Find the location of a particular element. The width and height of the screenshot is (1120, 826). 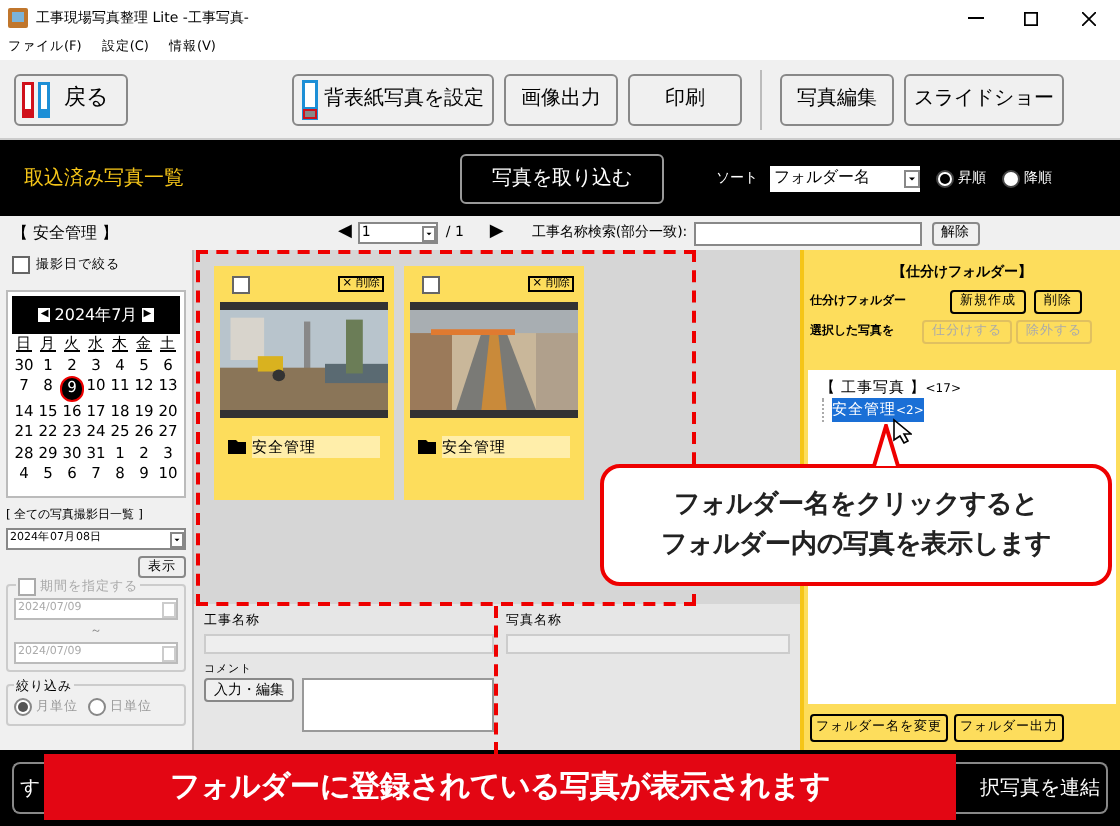

back-button: 戻る is located at coordinates (71, 99).